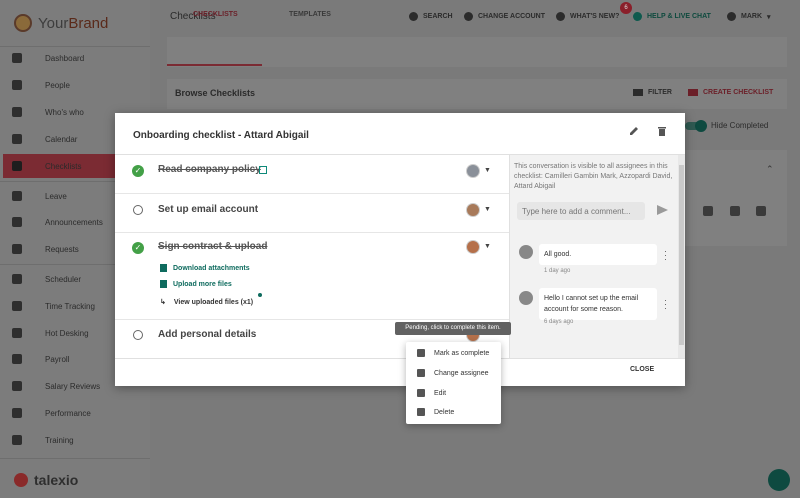  Describe the element at coordinates (413, 16) in the screenshot. I see `search-icon` at that location.